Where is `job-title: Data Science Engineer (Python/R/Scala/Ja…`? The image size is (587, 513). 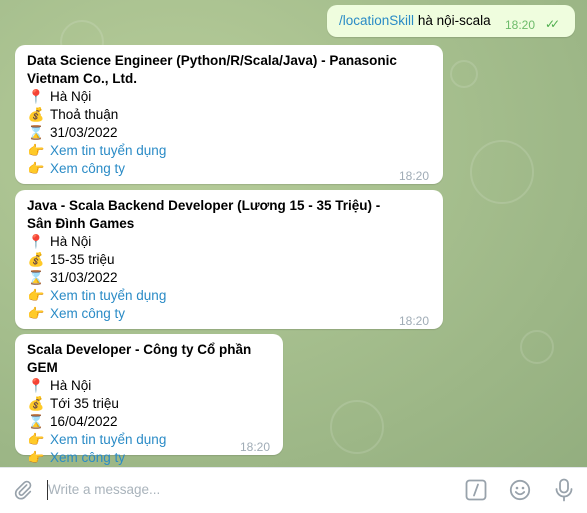
job-title: Data Science Engineer (Python/R/Scala/Ja… is located at coordinates (212, 69).